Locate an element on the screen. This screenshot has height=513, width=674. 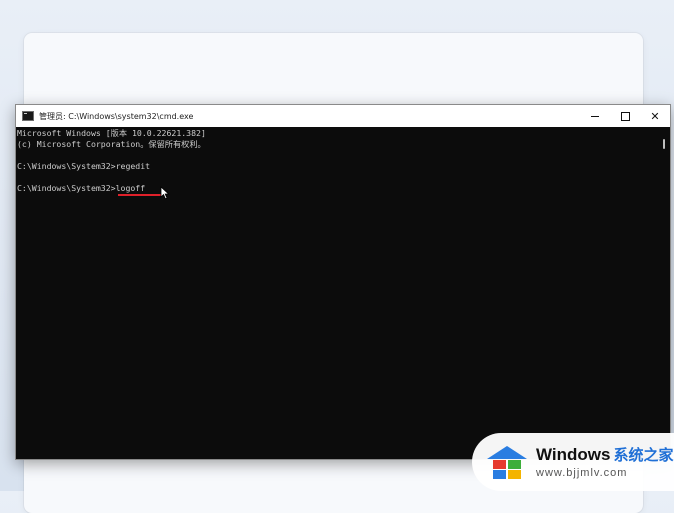
site-watermark: Windows 系统之家 www.bjjmlv.com is located at coordinates (573, 462).